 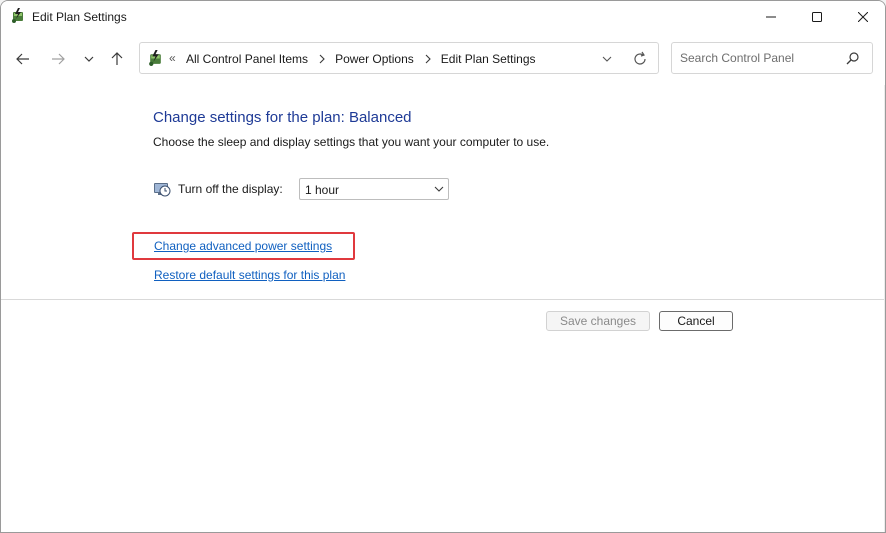 What do you see at coordinates (853, 58) in the screenshot?
I see `search-icon` at bounding box center [853, 58].